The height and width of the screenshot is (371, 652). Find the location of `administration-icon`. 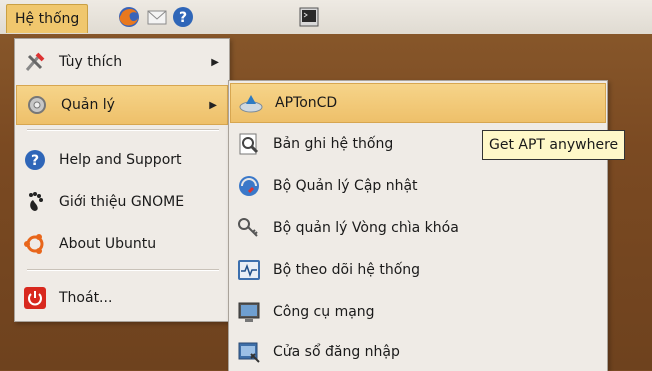

administration-icon is located at coordinates (37, 105).